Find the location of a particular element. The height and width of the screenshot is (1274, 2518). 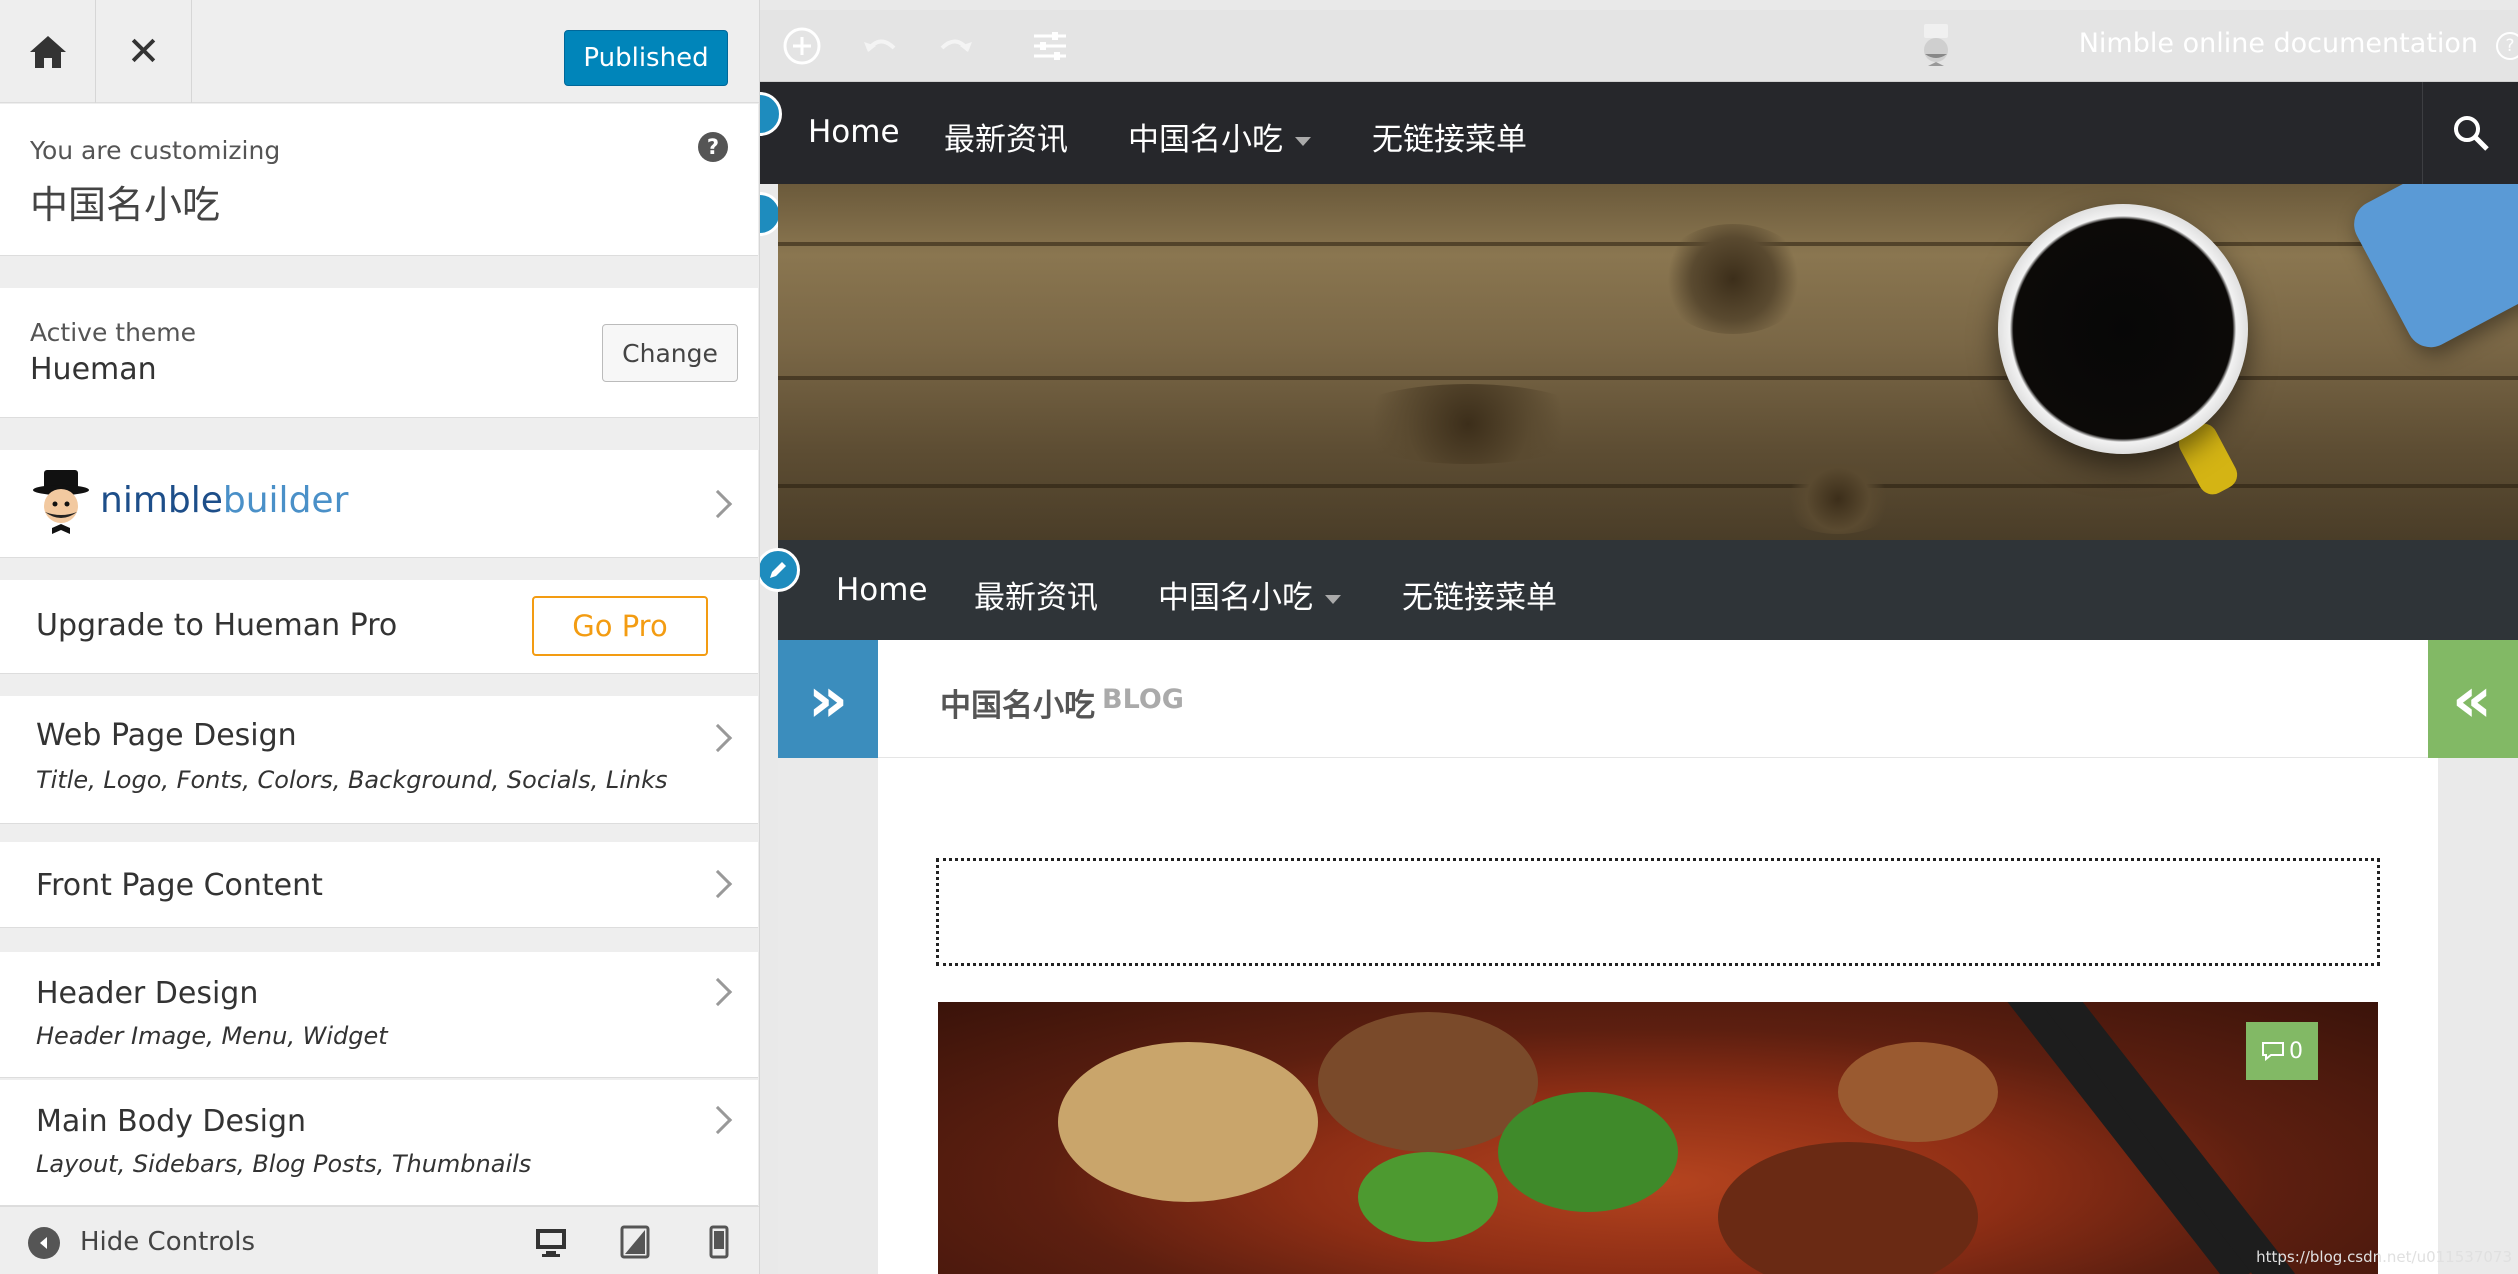

search-icon is located at coordinates (2471, 133).